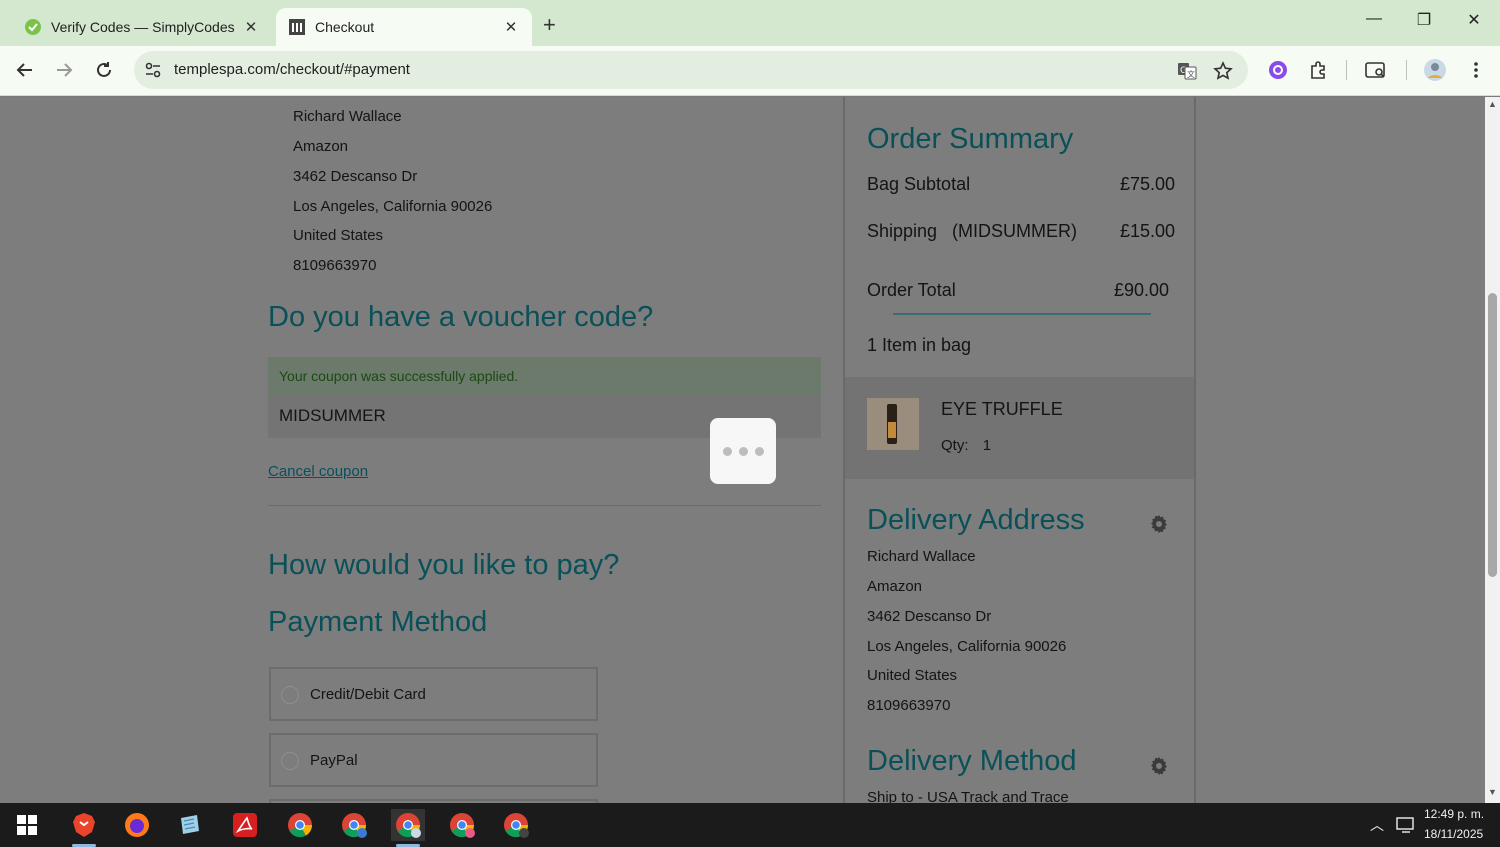 The width and height of the screenshot is (1500, 847). I want to click on translate-icon: G文, so click(1187, 71).